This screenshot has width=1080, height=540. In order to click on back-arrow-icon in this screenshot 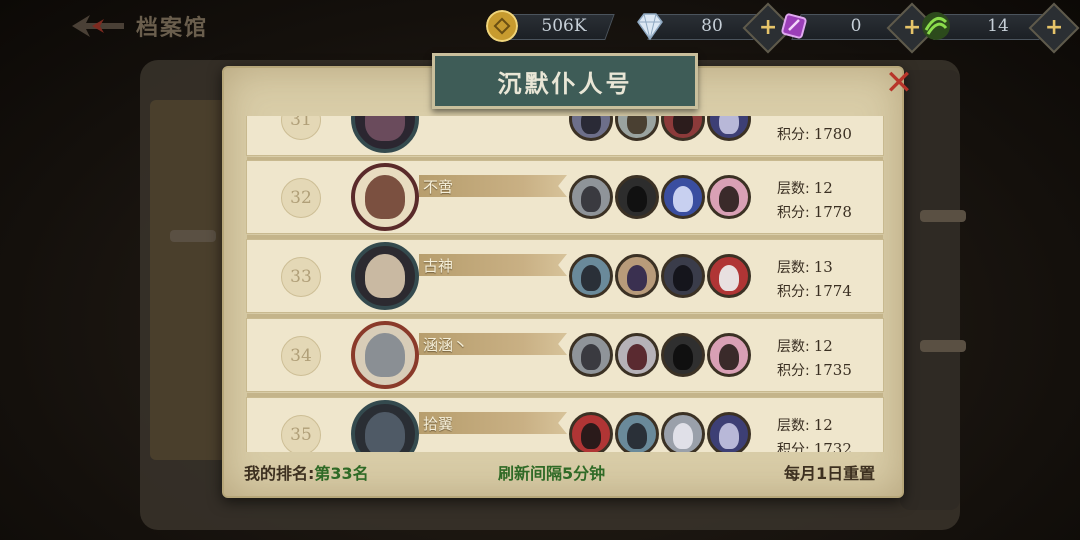, I will do `click(98, 26)`.